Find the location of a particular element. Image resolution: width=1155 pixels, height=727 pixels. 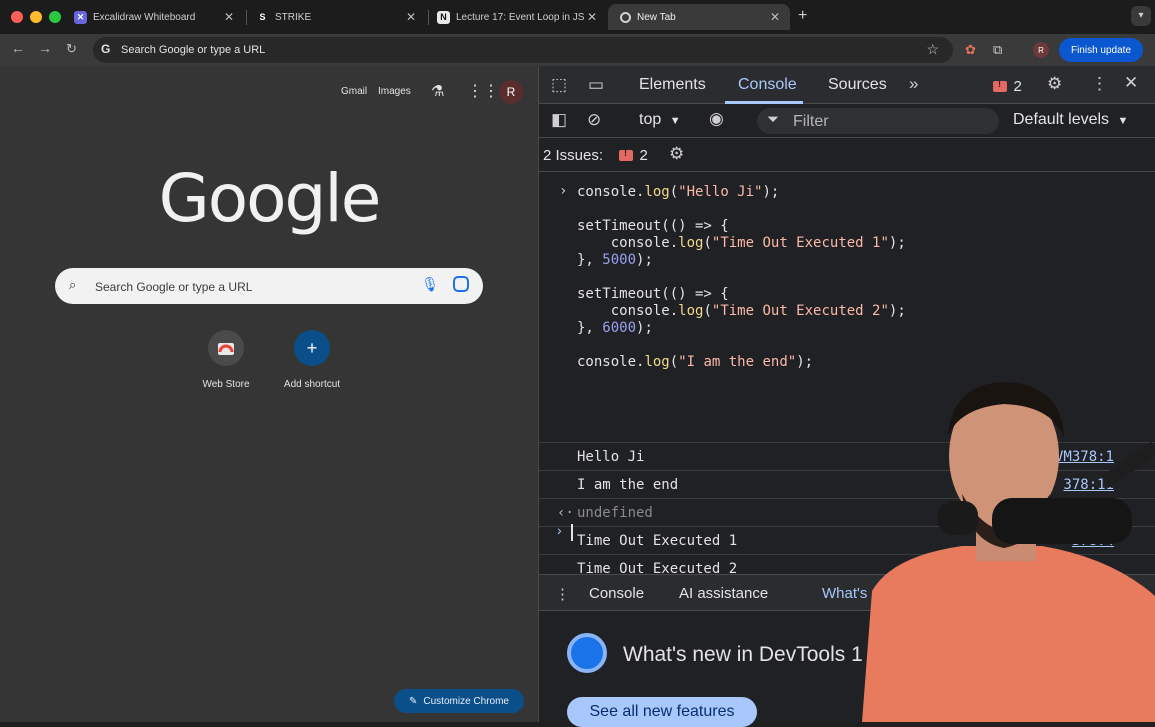

context-selector: top ▼ is located at coordinates (660, 120).